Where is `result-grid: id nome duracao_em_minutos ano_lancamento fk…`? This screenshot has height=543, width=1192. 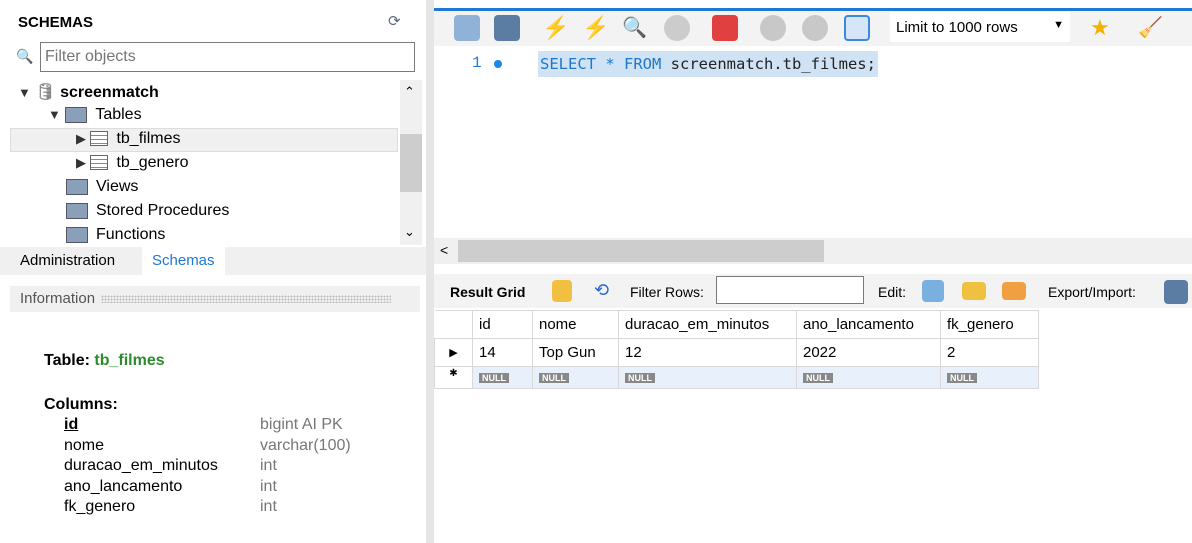 result-grid: id nome duracao_em_minutos ano_lancamento fk… is located at coordinates (736, 349).